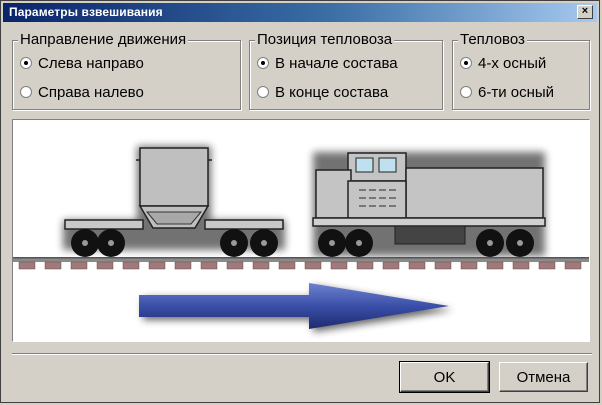 This screenshot has width=602, height=405. Describe the element at coordinates (103, 39) in the screenshot. I see `direction-group-label: Направление движения` at that location.